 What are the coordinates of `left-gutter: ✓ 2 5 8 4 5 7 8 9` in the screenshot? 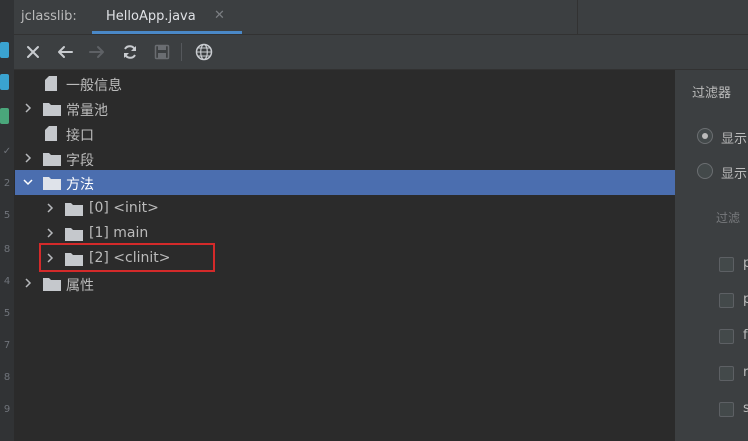 It's located at (7, 220).